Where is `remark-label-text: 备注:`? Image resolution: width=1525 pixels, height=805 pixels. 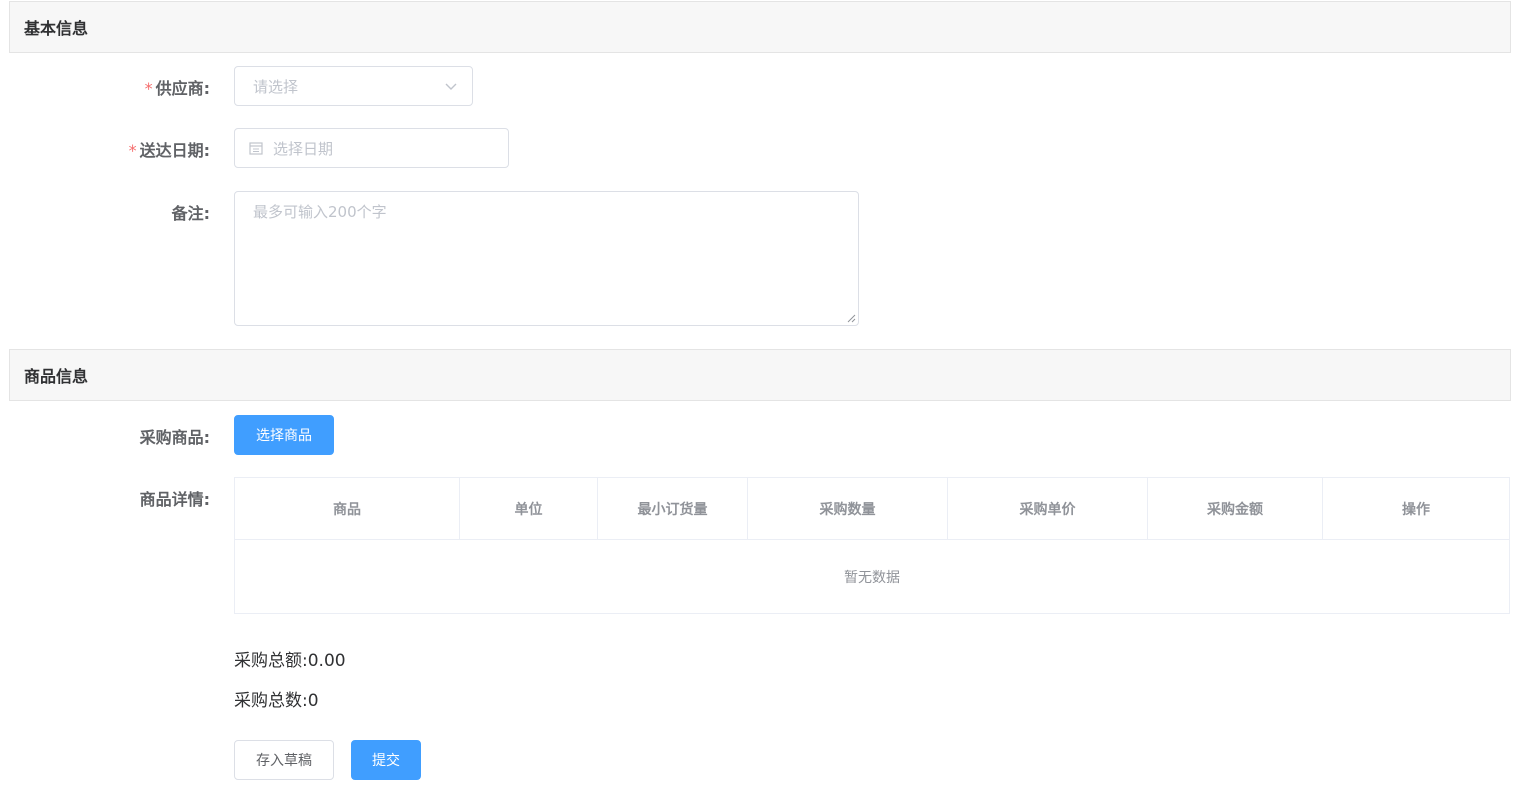 remark-label-text: 备注: is located at coordinates (190, 213).